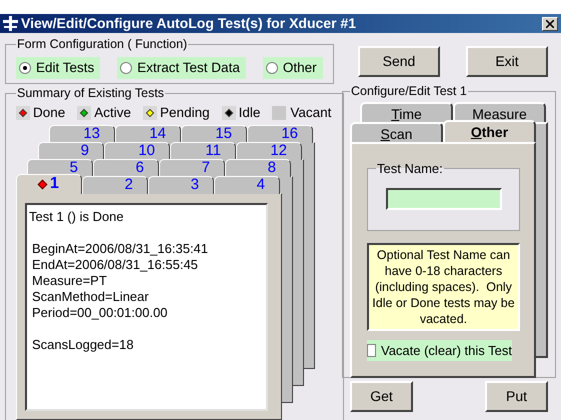  I want to click on tab: 3, so click(181, 185).